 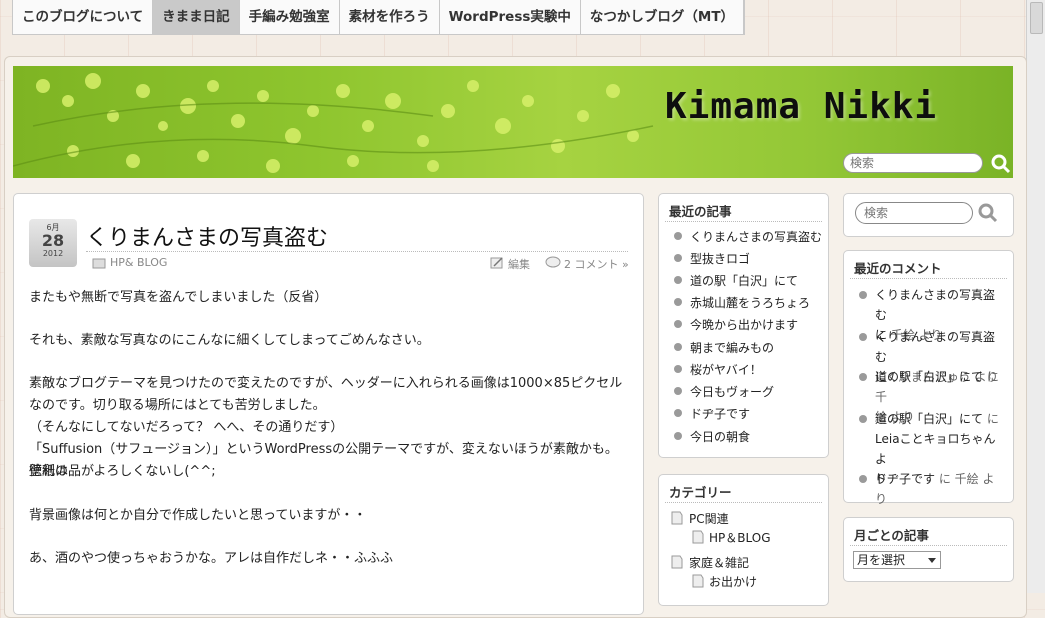 I want to click on recent-post-link: 今晩から出かけます, so click(x=744, y=324).